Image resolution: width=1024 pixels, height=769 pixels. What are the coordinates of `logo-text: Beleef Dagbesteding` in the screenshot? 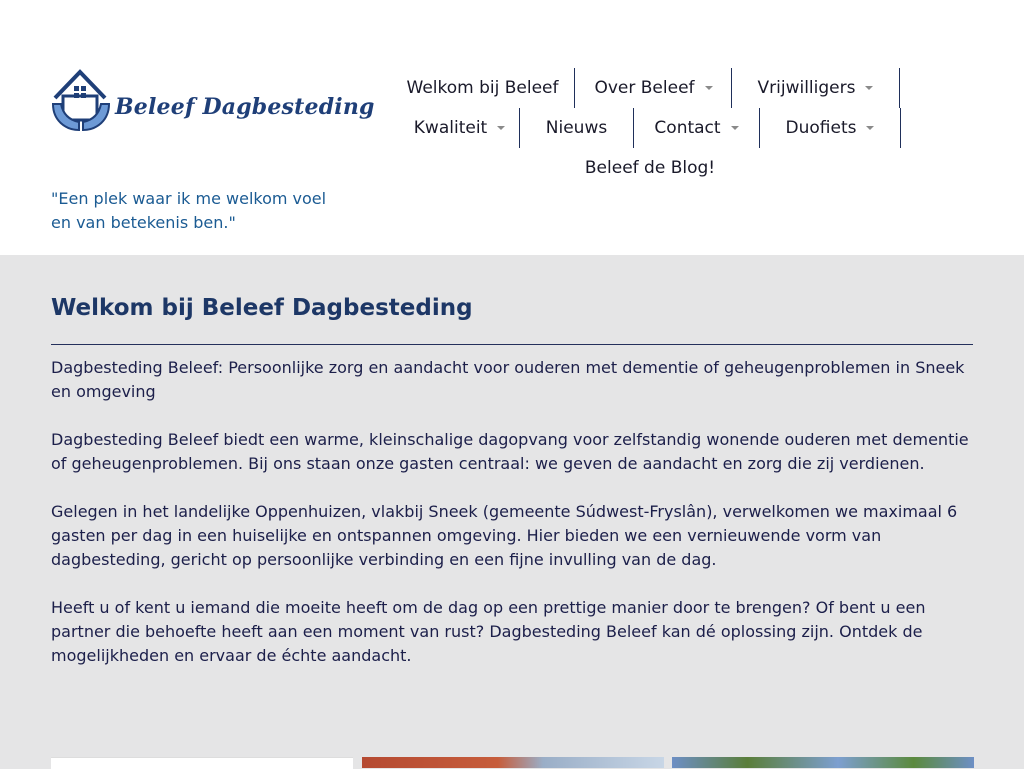 It's located at (245, 107).